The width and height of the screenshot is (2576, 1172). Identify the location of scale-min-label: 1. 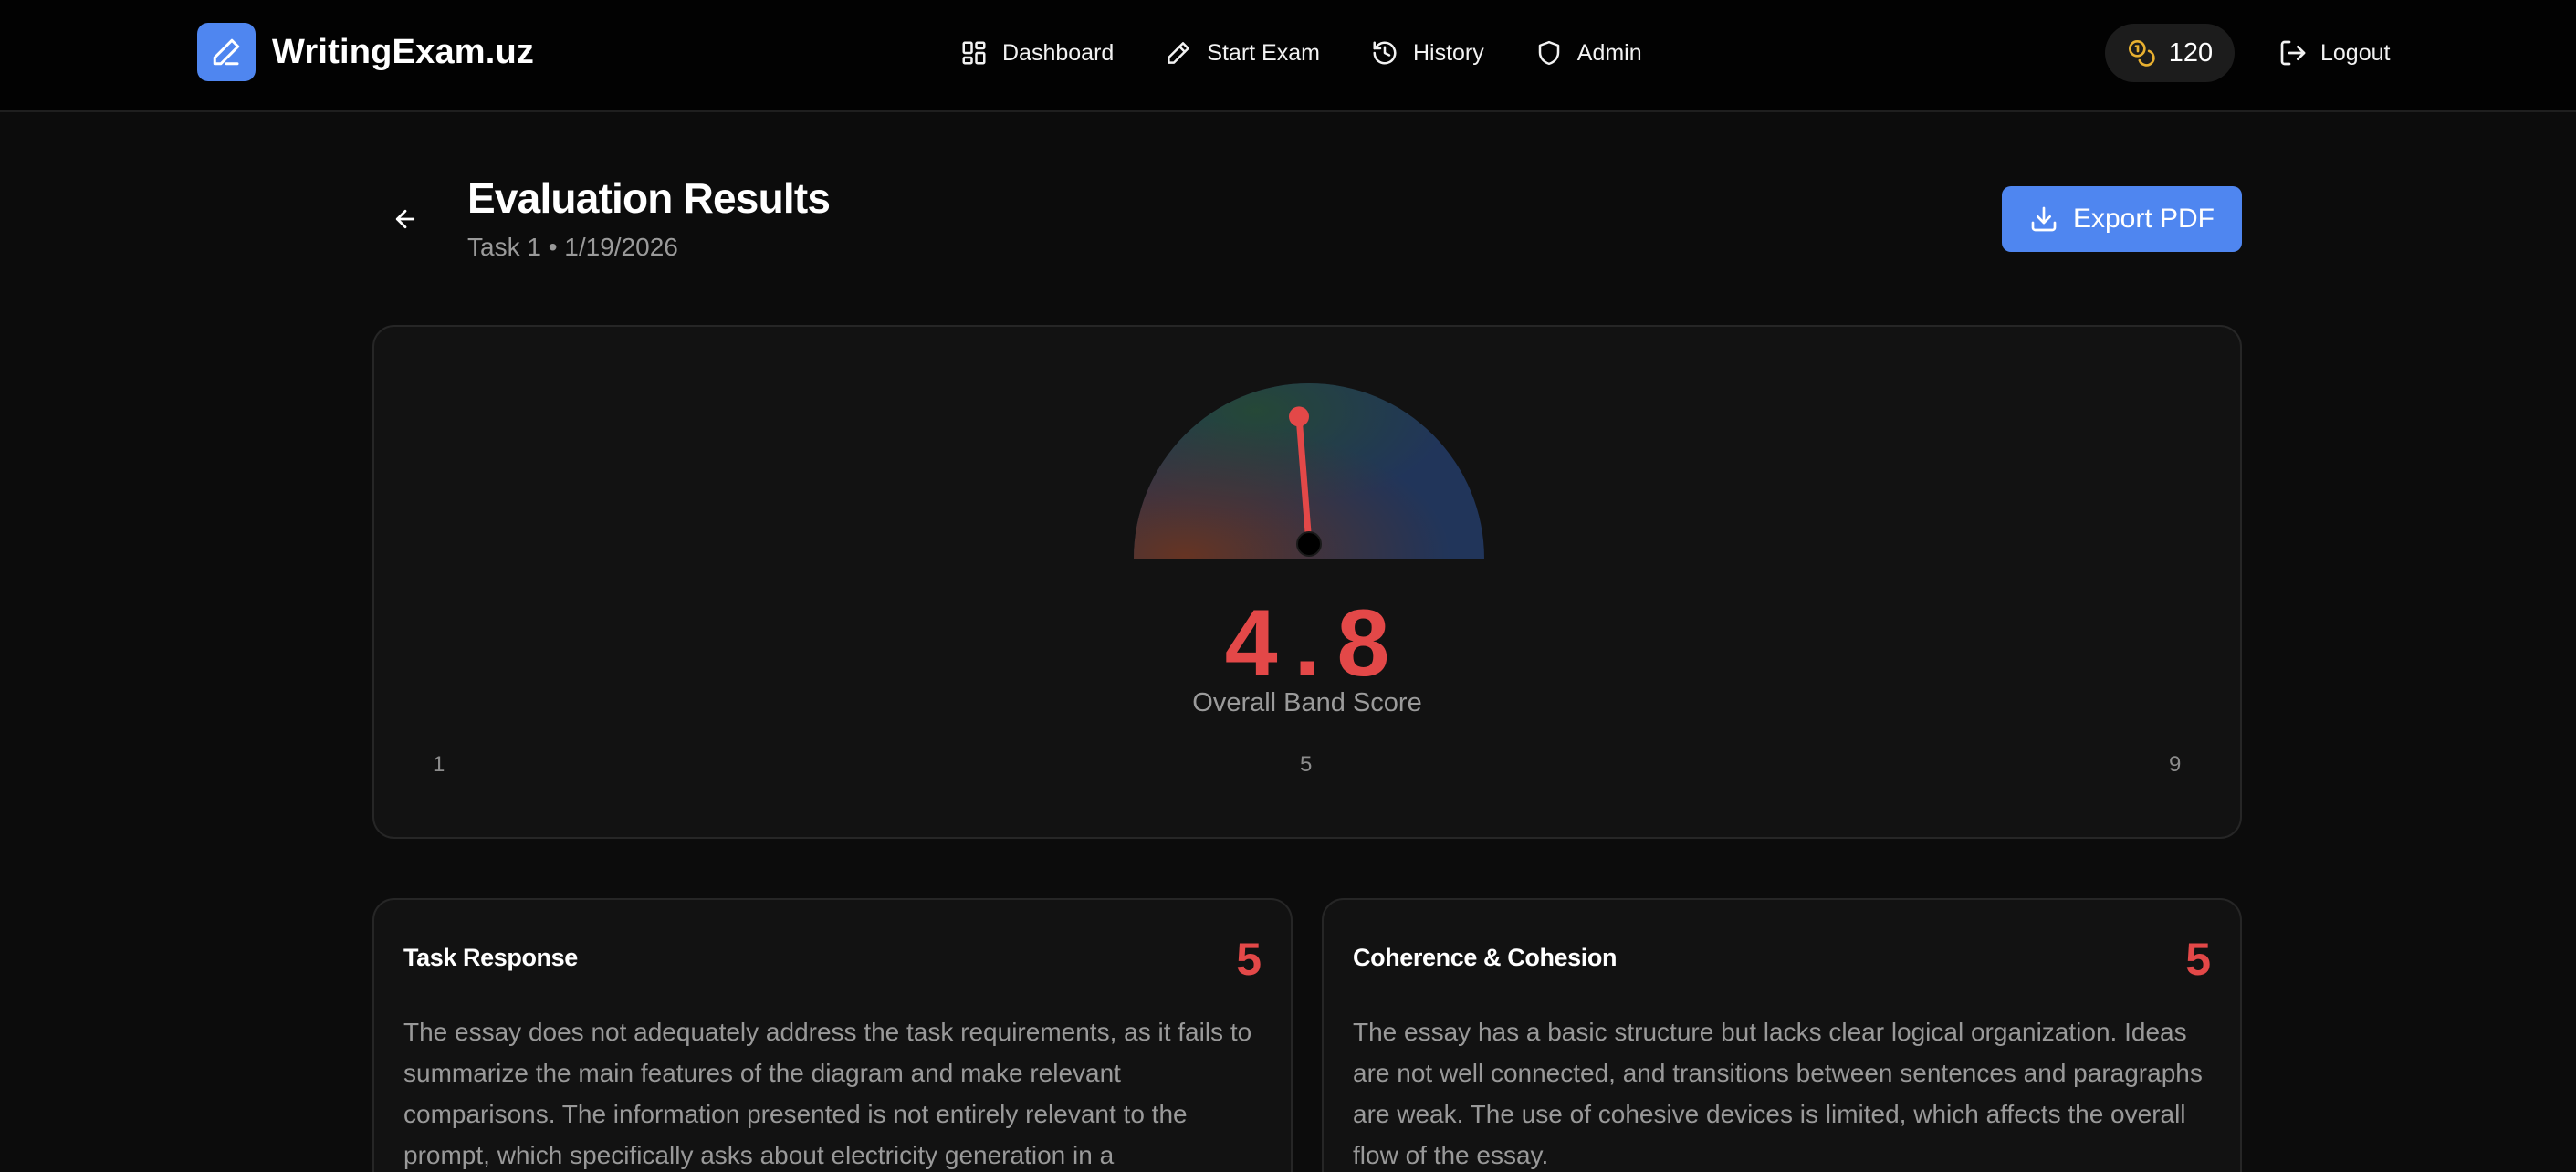
(439, 764).